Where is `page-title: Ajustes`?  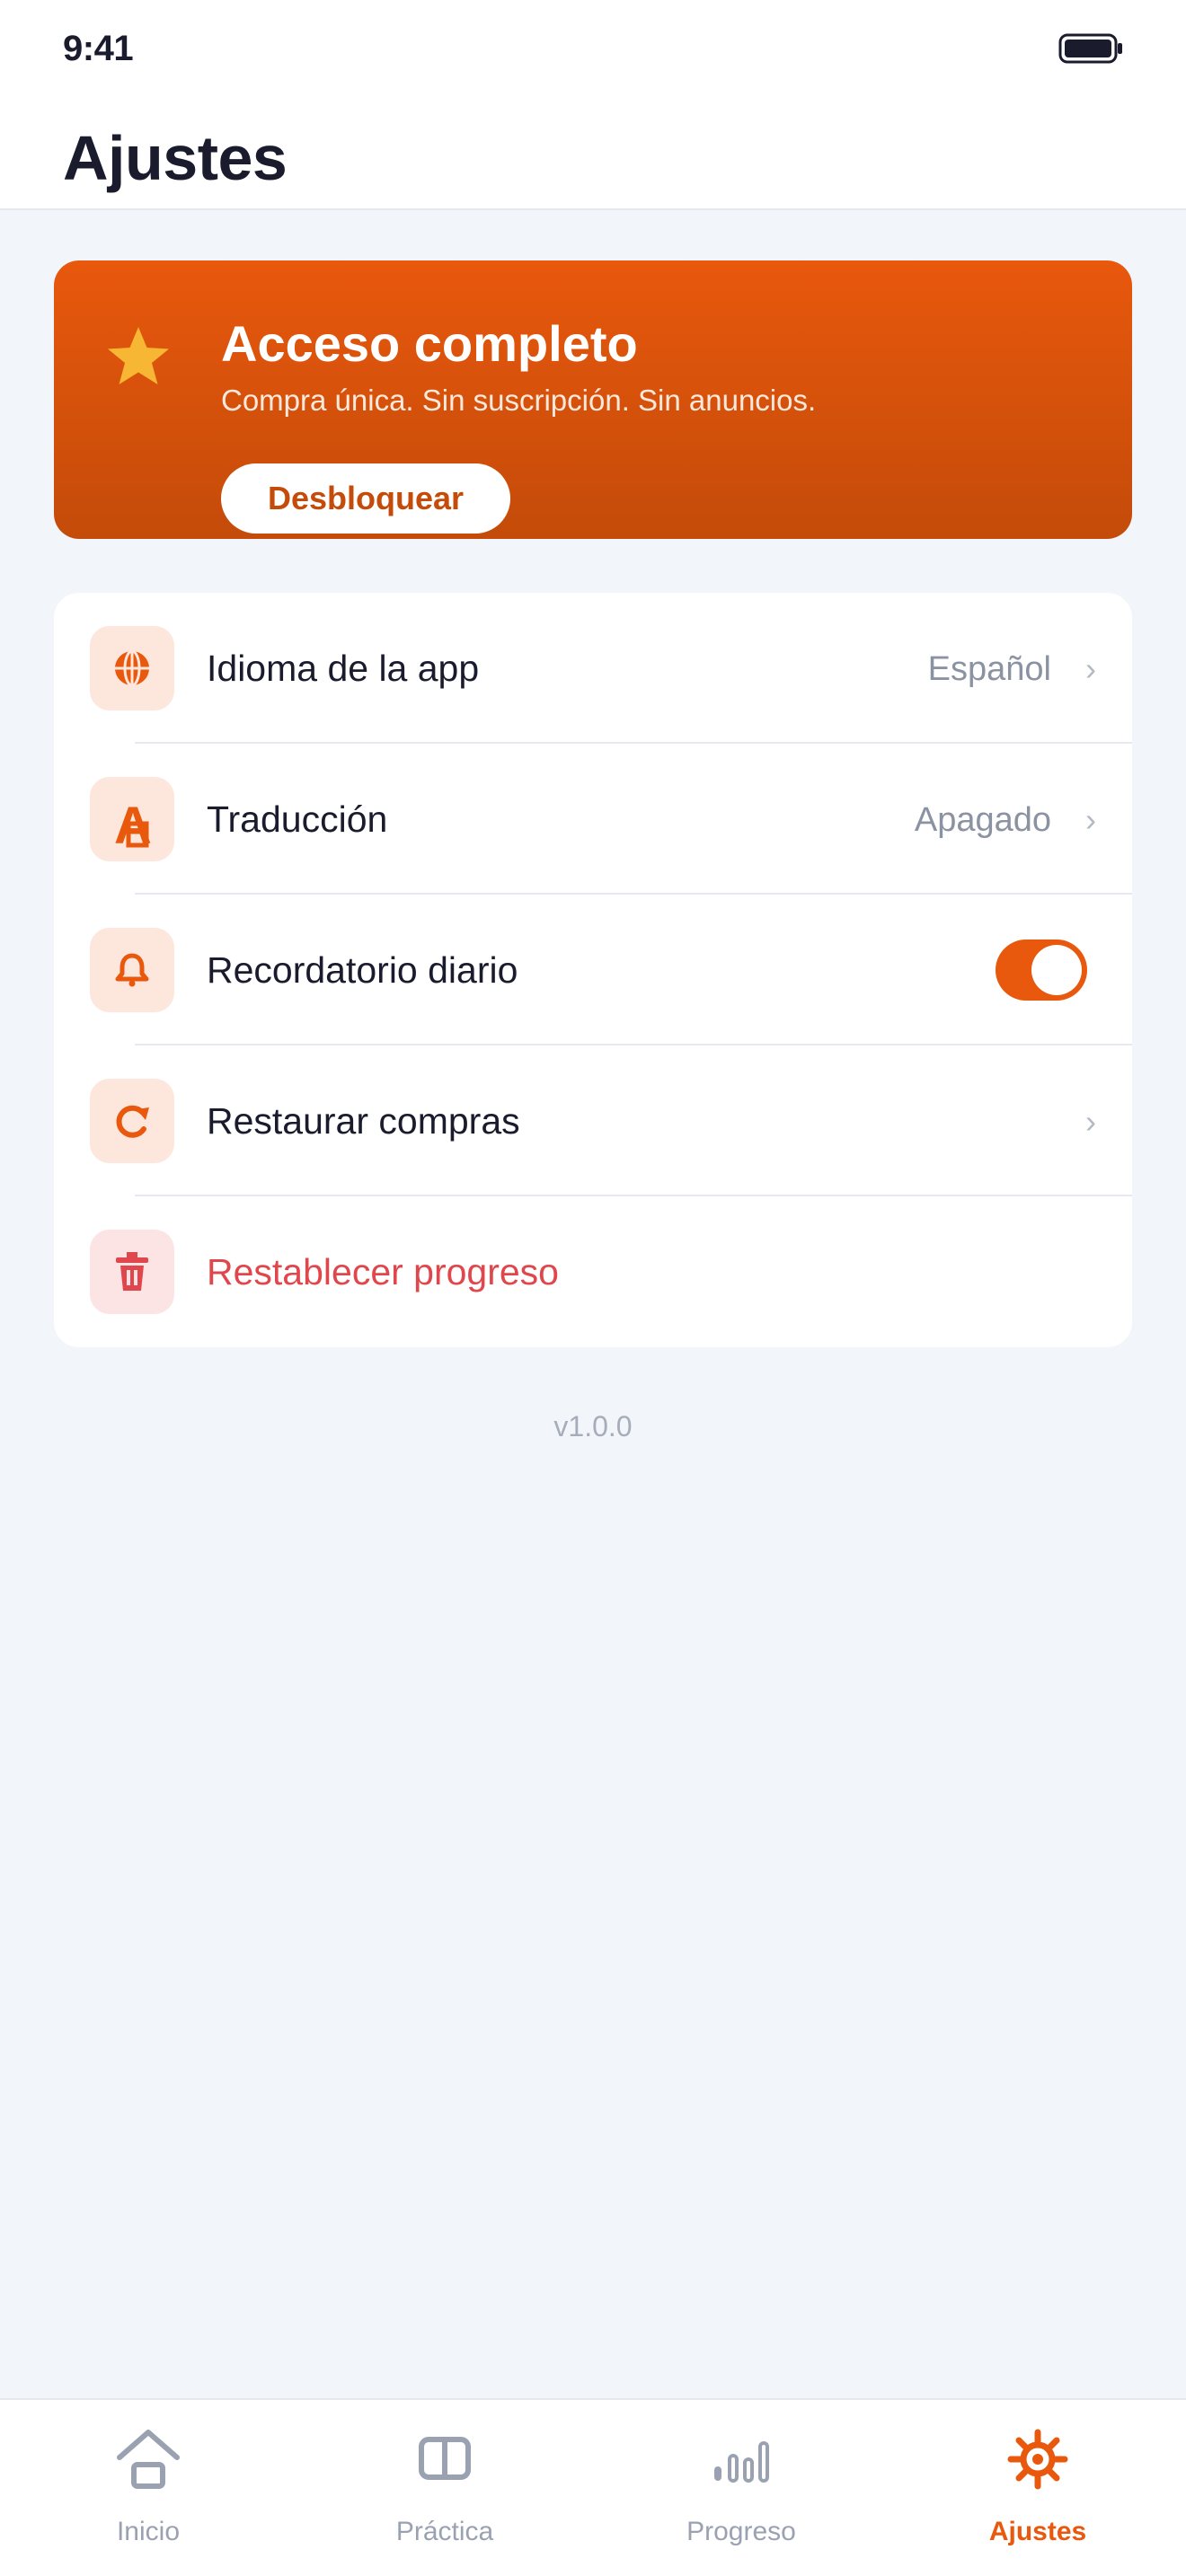 page-title: Ajustes is located at coordinates (175, 158).